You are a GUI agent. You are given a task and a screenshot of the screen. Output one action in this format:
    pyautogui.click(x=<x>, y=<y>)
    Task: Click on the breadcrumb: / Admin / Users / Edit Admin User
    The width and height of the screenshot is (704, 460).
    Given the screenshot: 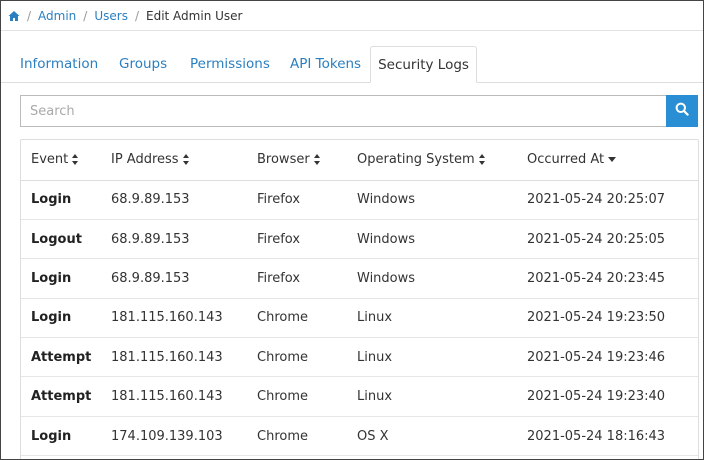 What is the action you would take?
    pyautogui.click(x=352, y=16)
    